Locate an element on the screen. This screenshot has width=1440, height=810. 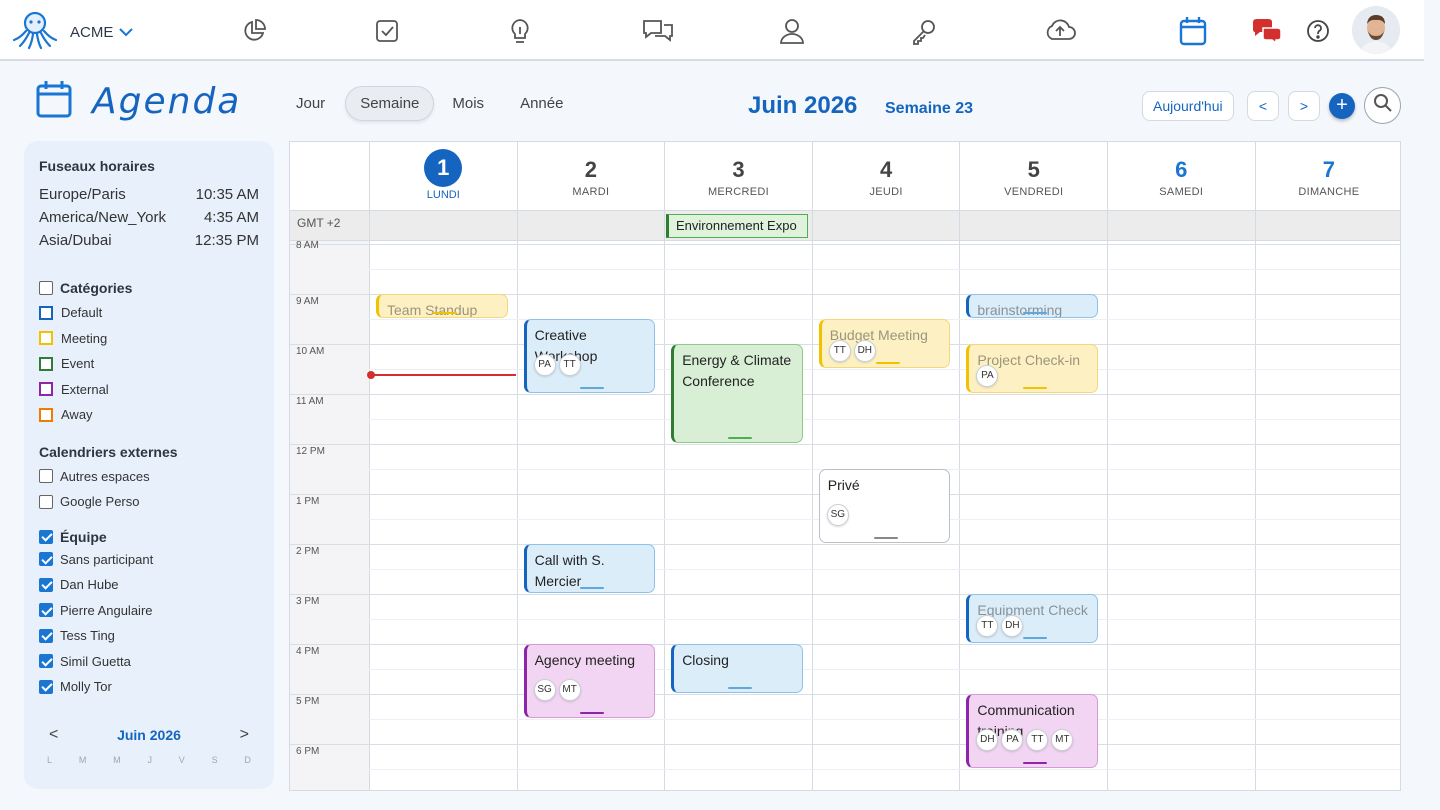
categories-header: Catégories is located at coordinates (149, 288).